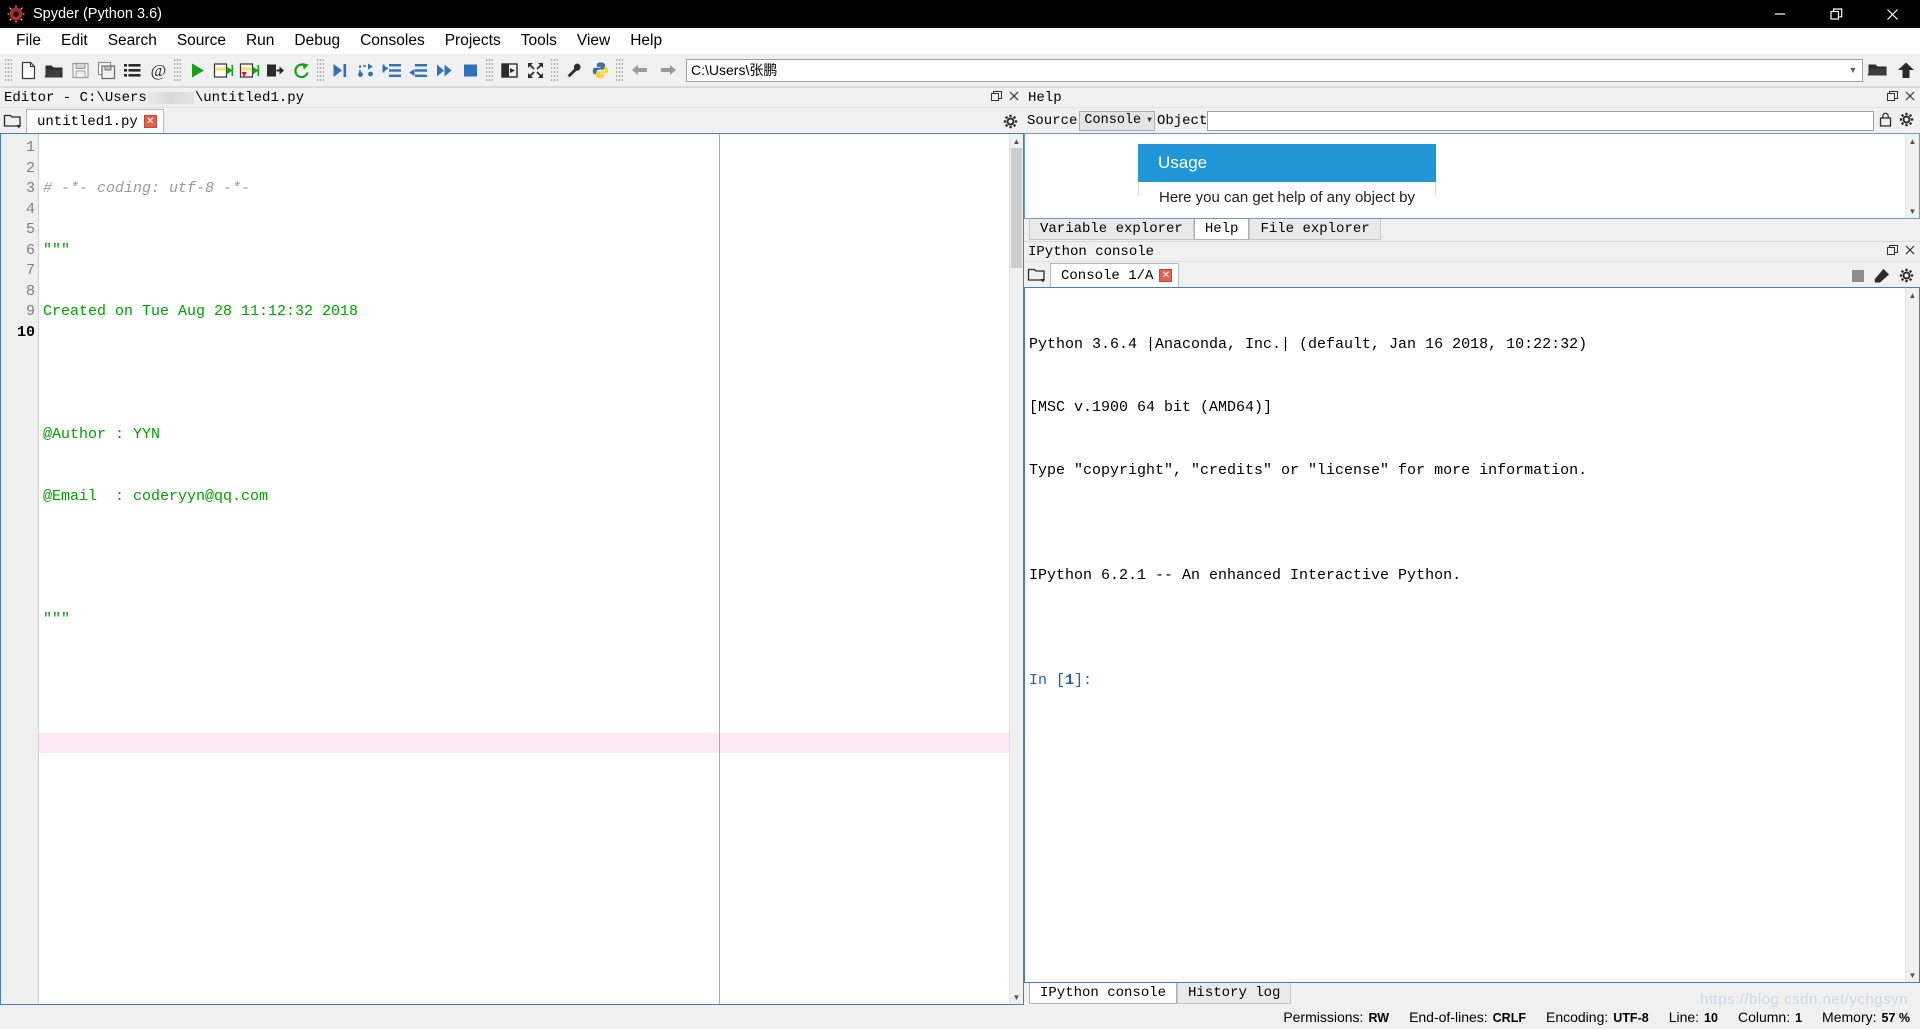 Image resolution: width=1920 pixels, height=1029 pixels. I want to click on editor-tab-close-icon: ✕, so click(150, 121).